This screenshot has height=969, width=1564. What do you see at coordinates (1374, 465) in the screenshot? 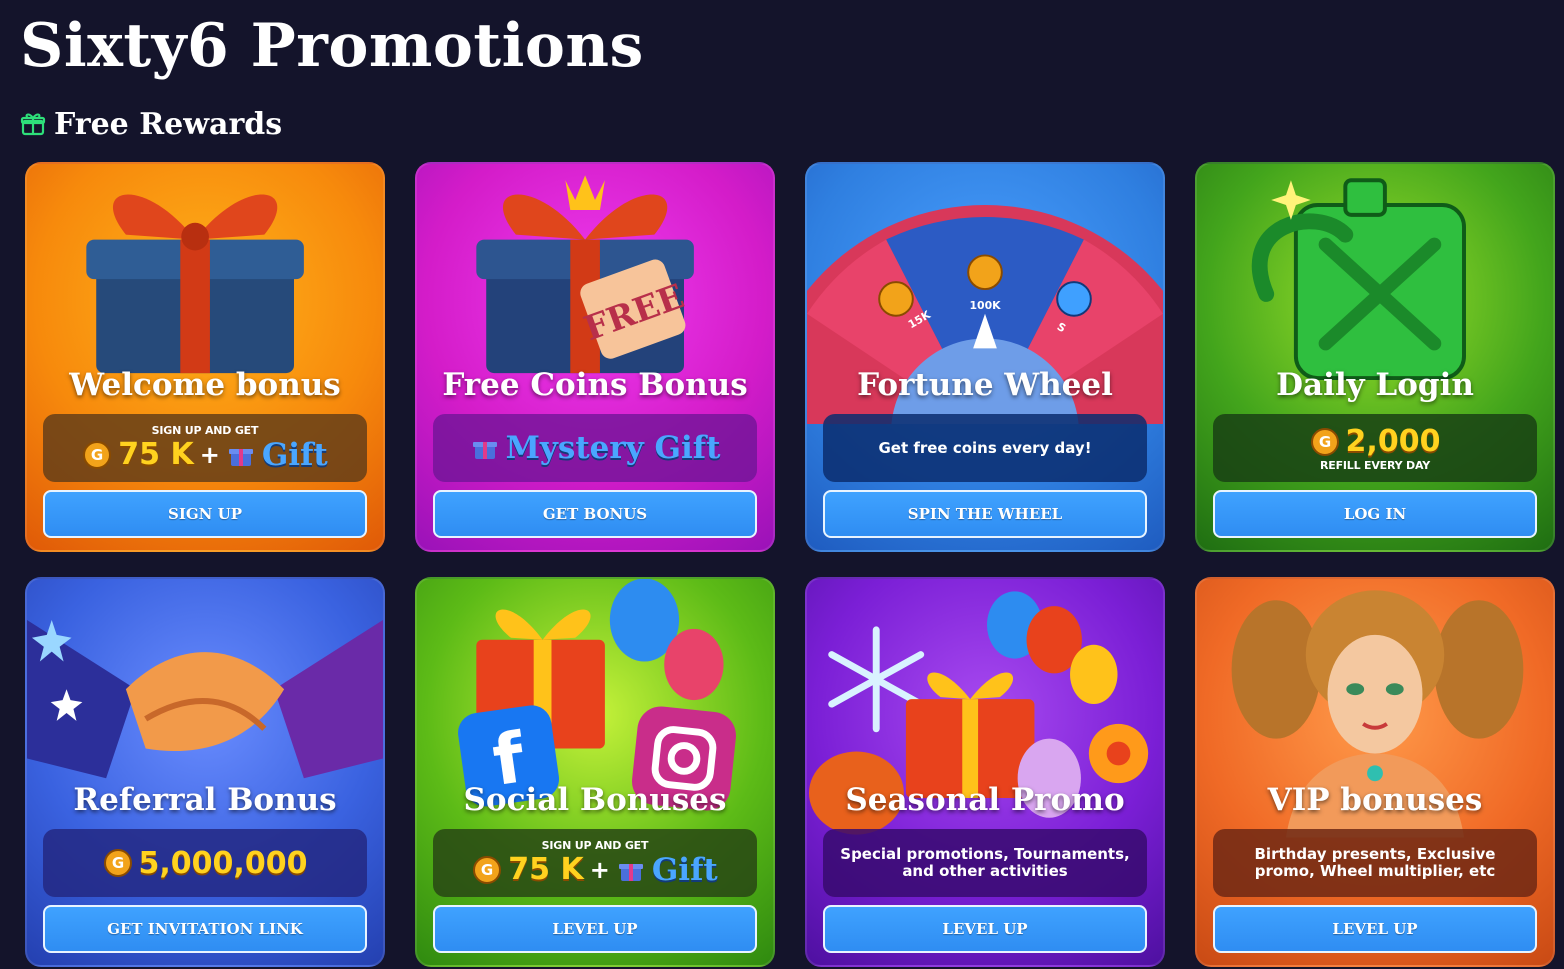
I see `reward-caption: REFILL EVERY DAY` at bounding box center [1374, 465].